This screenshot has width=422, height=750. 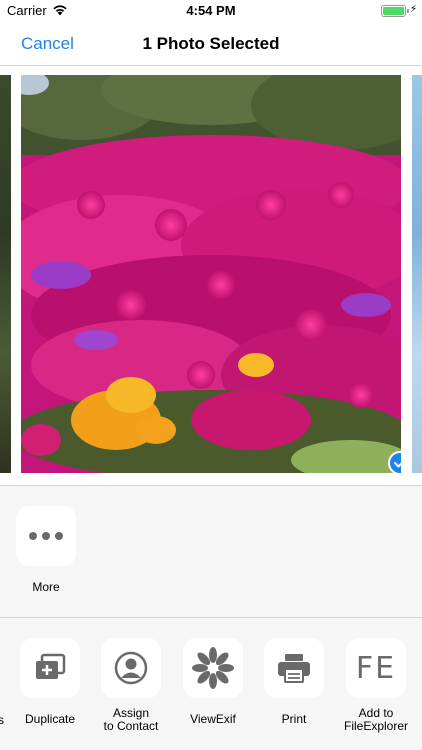 What do you see at coordinates (213, 668) in the screenshot?
I see `aperture-icon` at bounding box center [213, 668].